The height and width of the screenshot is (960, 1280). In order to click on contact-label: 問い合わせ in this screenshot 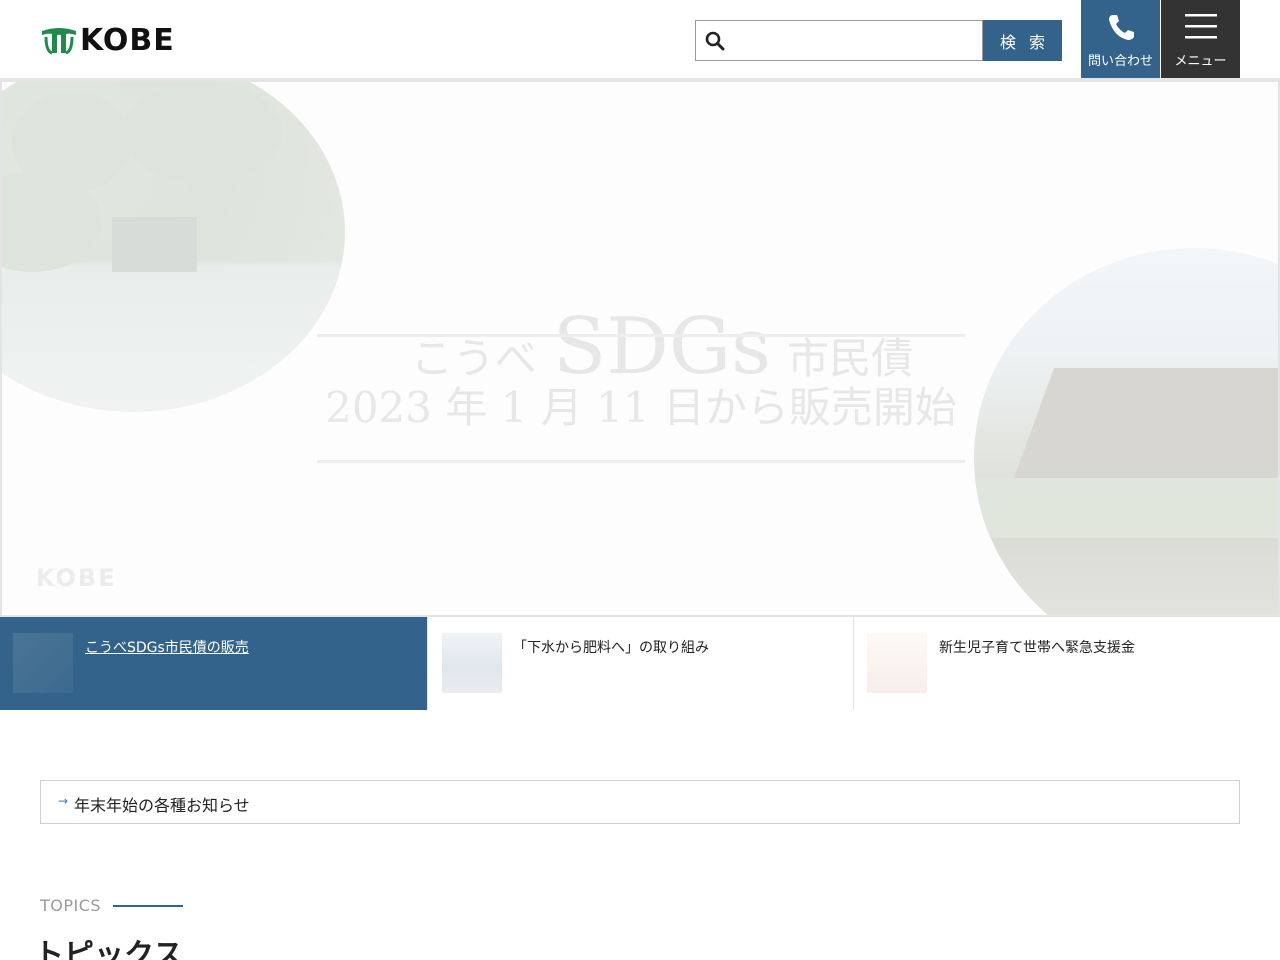, I will do `click(1120, 61)`.